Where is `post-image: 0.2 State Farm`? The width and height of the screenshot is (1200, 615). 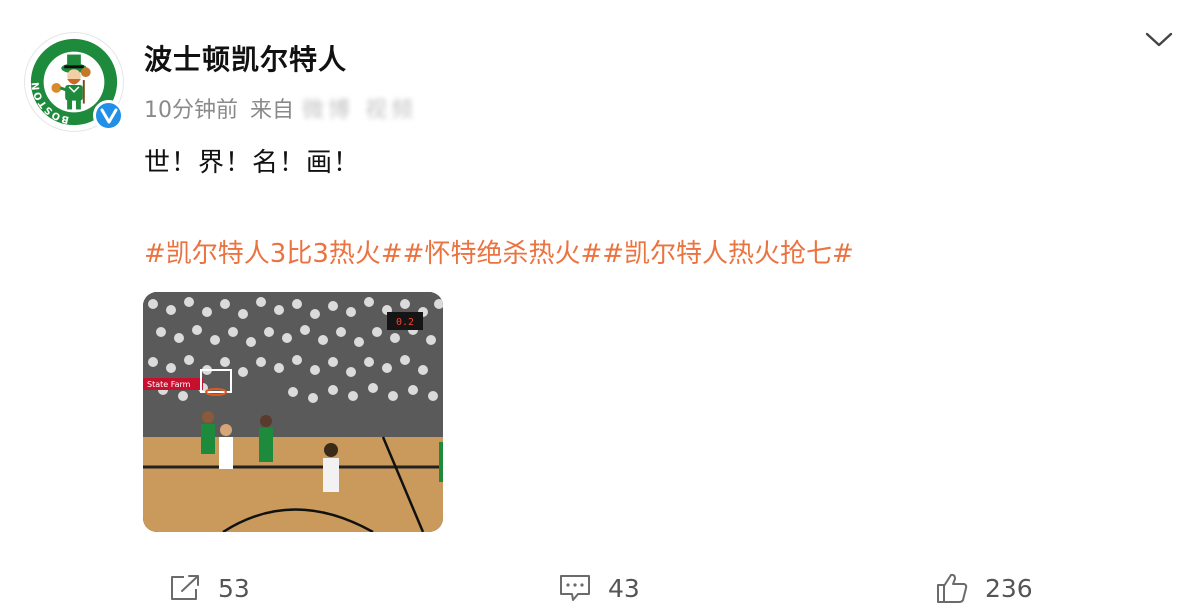
post-image: 0.2 State Farm is located at coordinates (293, 412).